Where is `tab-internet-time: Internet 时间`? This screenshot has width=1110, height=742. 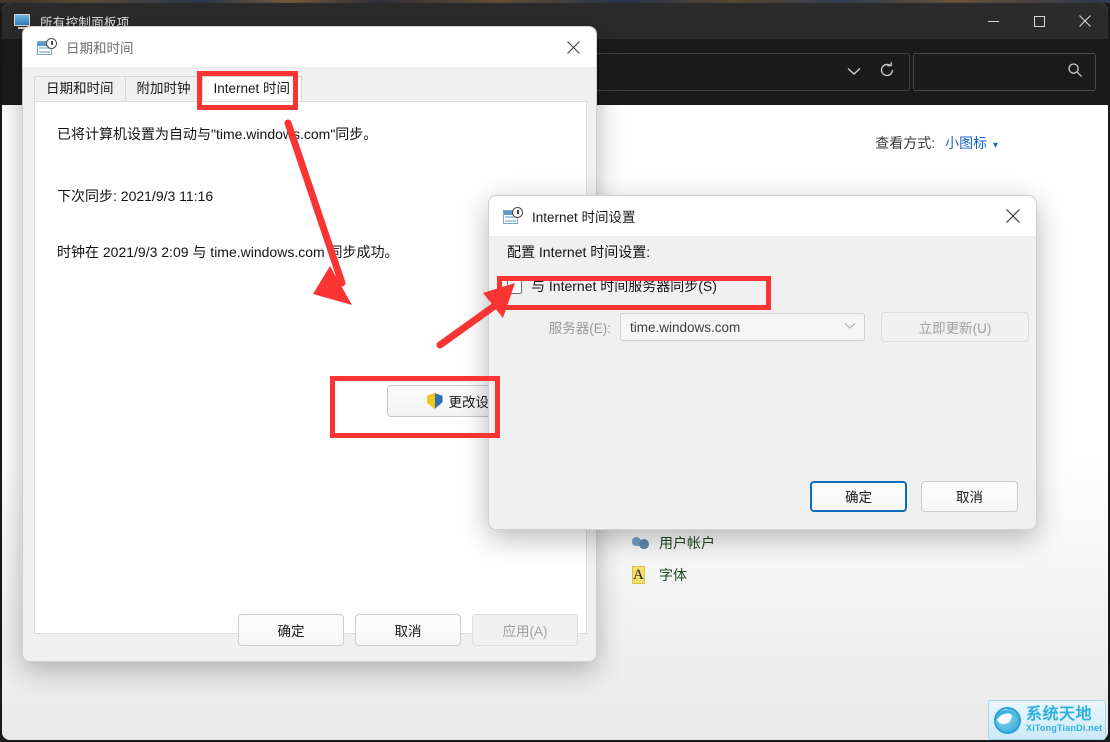
tab-internet-time: Internet 时间 is located at coordinates (252, 89).